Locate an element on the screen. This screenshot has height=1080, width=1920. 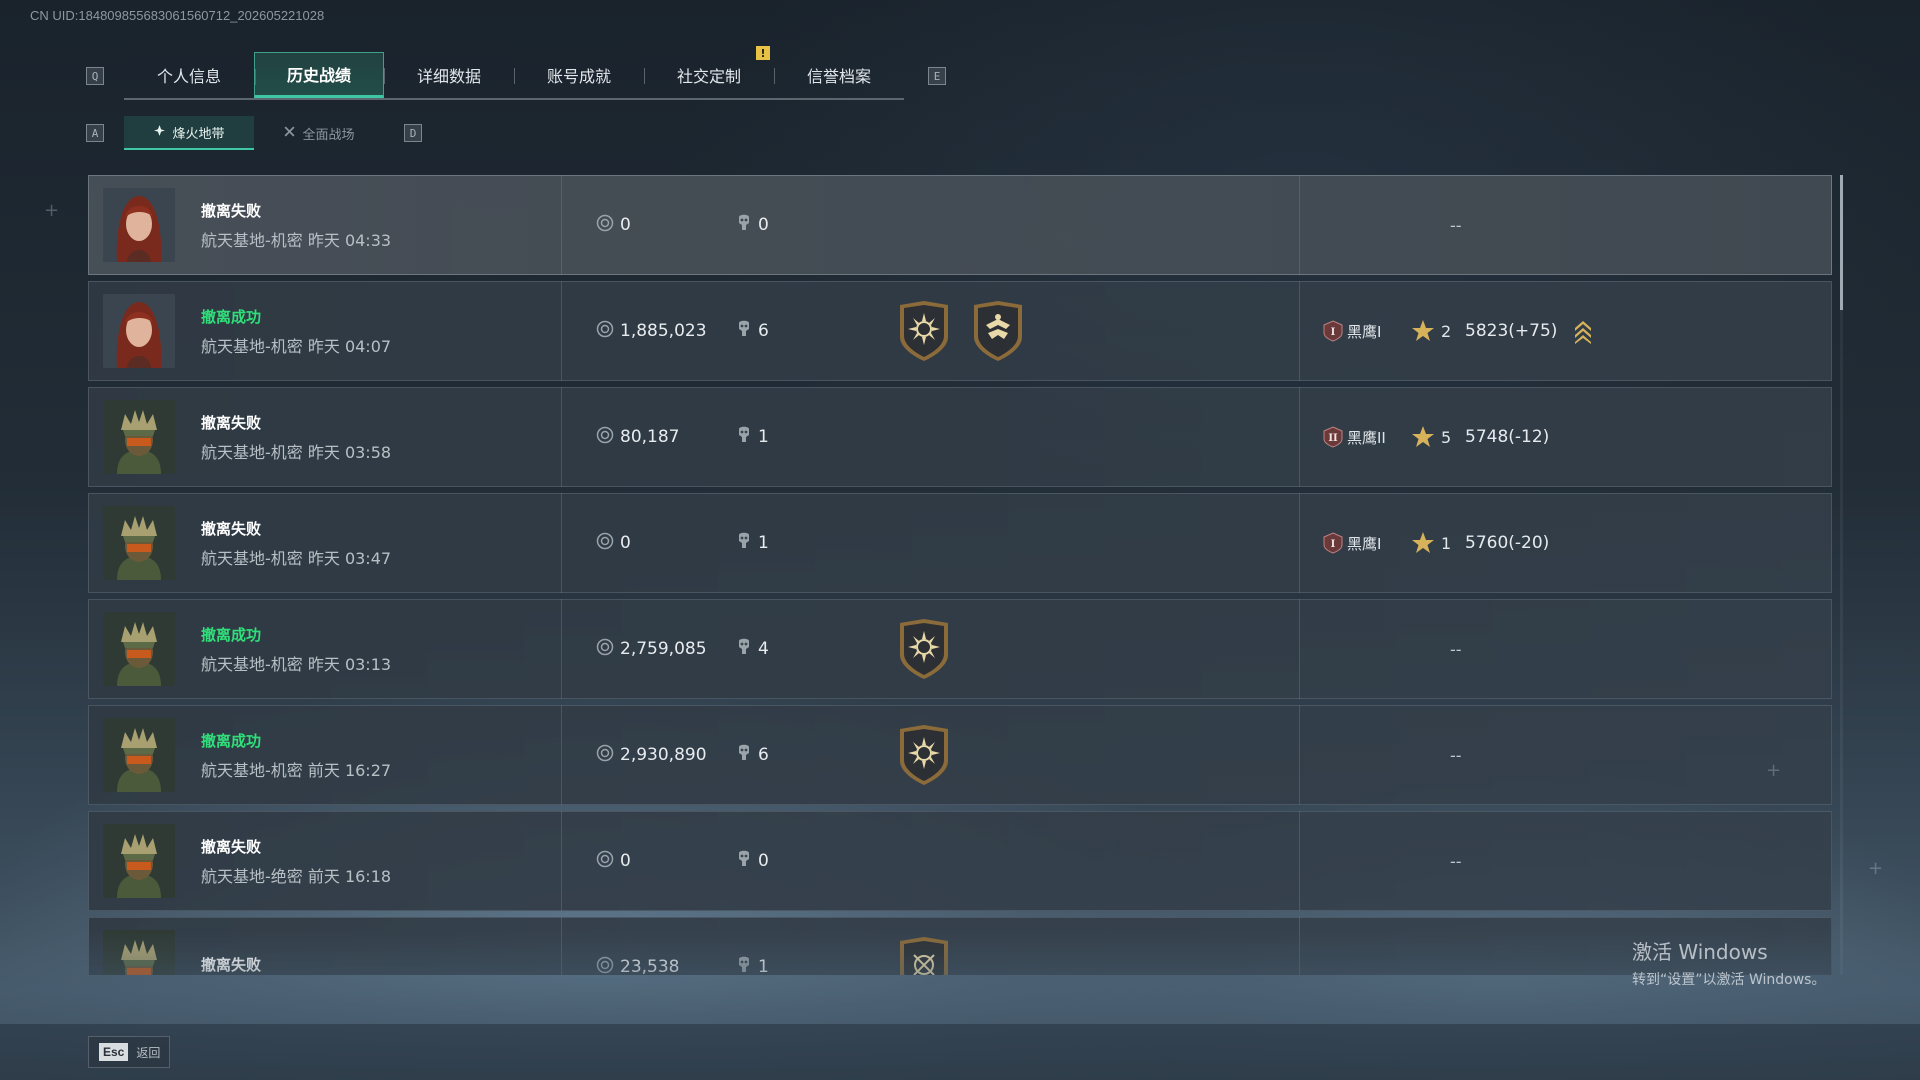
sub-tab-label: 全面战场 is located at coordinates (328, 135).